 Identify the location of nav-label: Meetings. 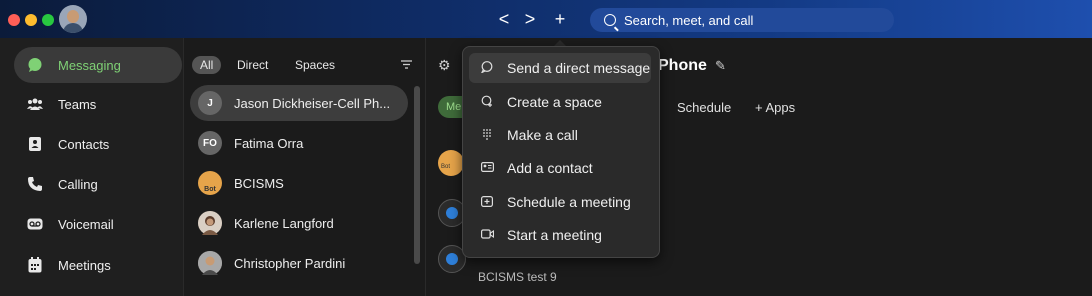
(84, 265).